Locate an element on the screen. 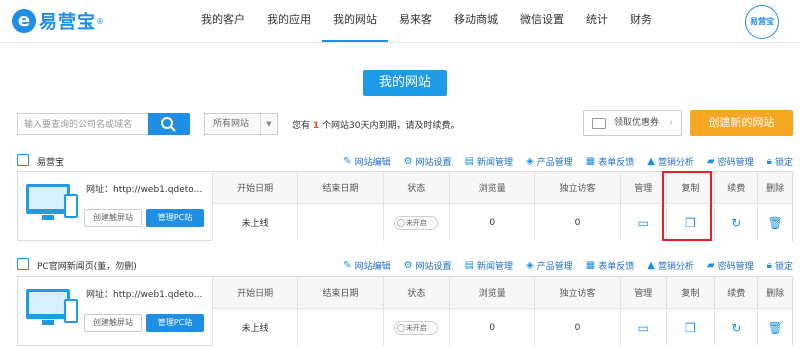 The height and width of the screenshot is (347, 800). col-delete: 删除 is located at coordinates (774, 293).